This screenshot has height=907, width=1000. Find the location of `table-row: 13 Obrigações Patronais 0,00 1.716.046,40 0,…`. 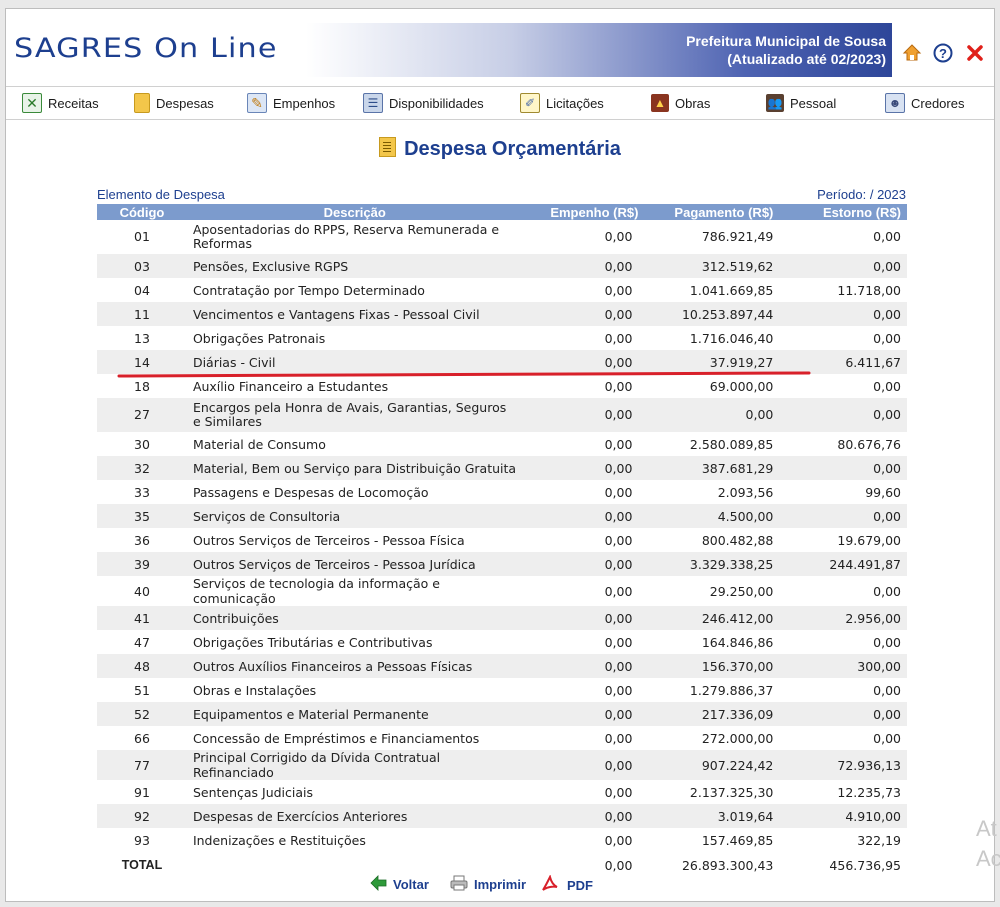

table-row: 13 Obrigações Patronais 0,00 1.716.046,40 0,… is located at coordinates (502, 338).